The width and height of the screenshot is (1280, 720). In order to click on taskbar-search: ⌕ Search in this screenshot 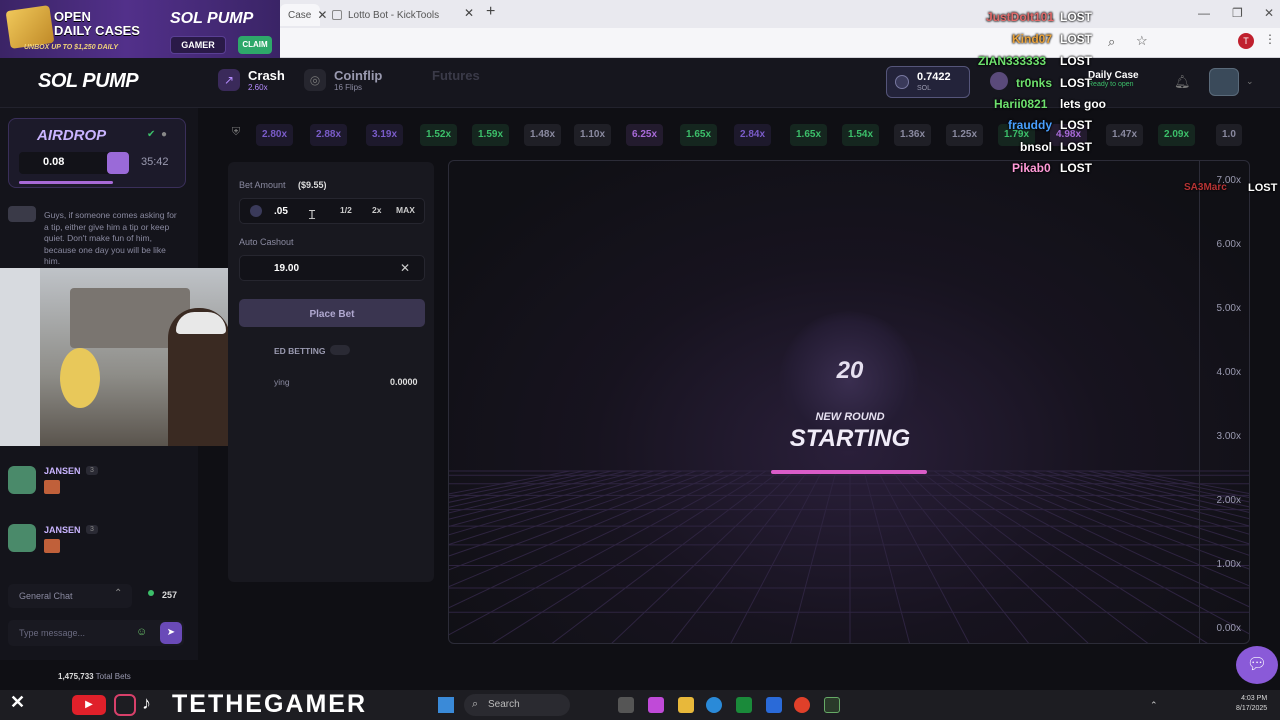, I will do `click(517, 705)`.